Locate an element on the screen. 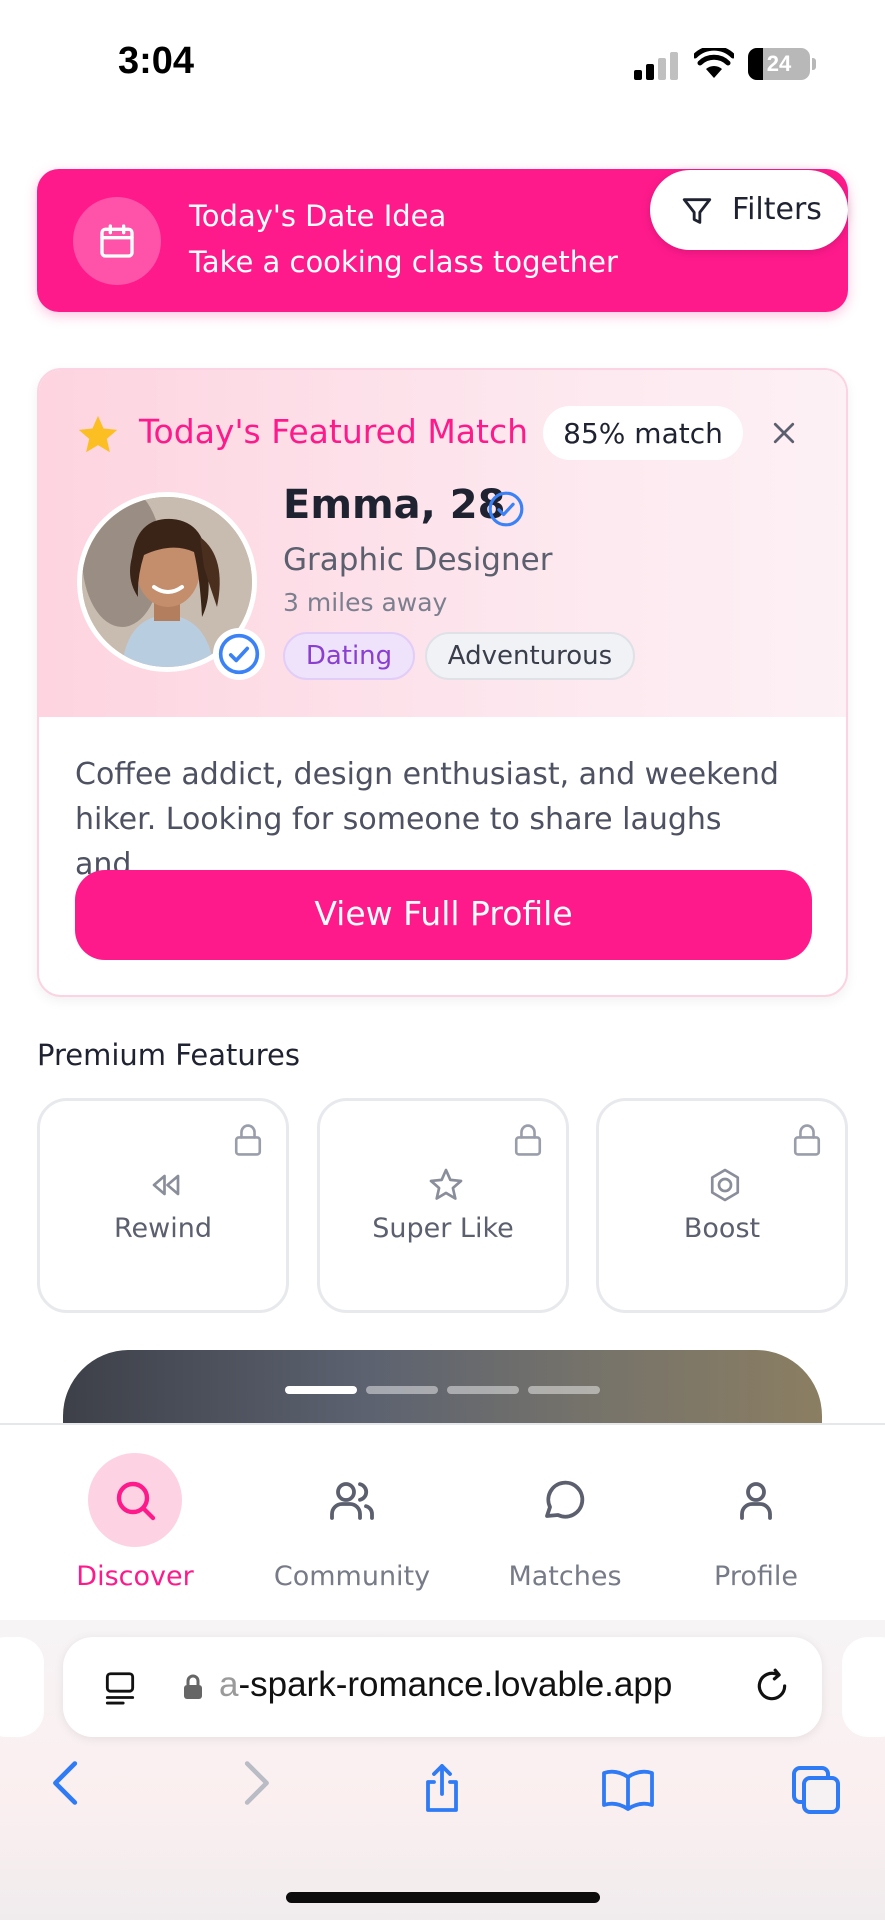 The width and height of the screenshot is (885, 1920). bookmarks-icon is located at coordinates (628, 1789).